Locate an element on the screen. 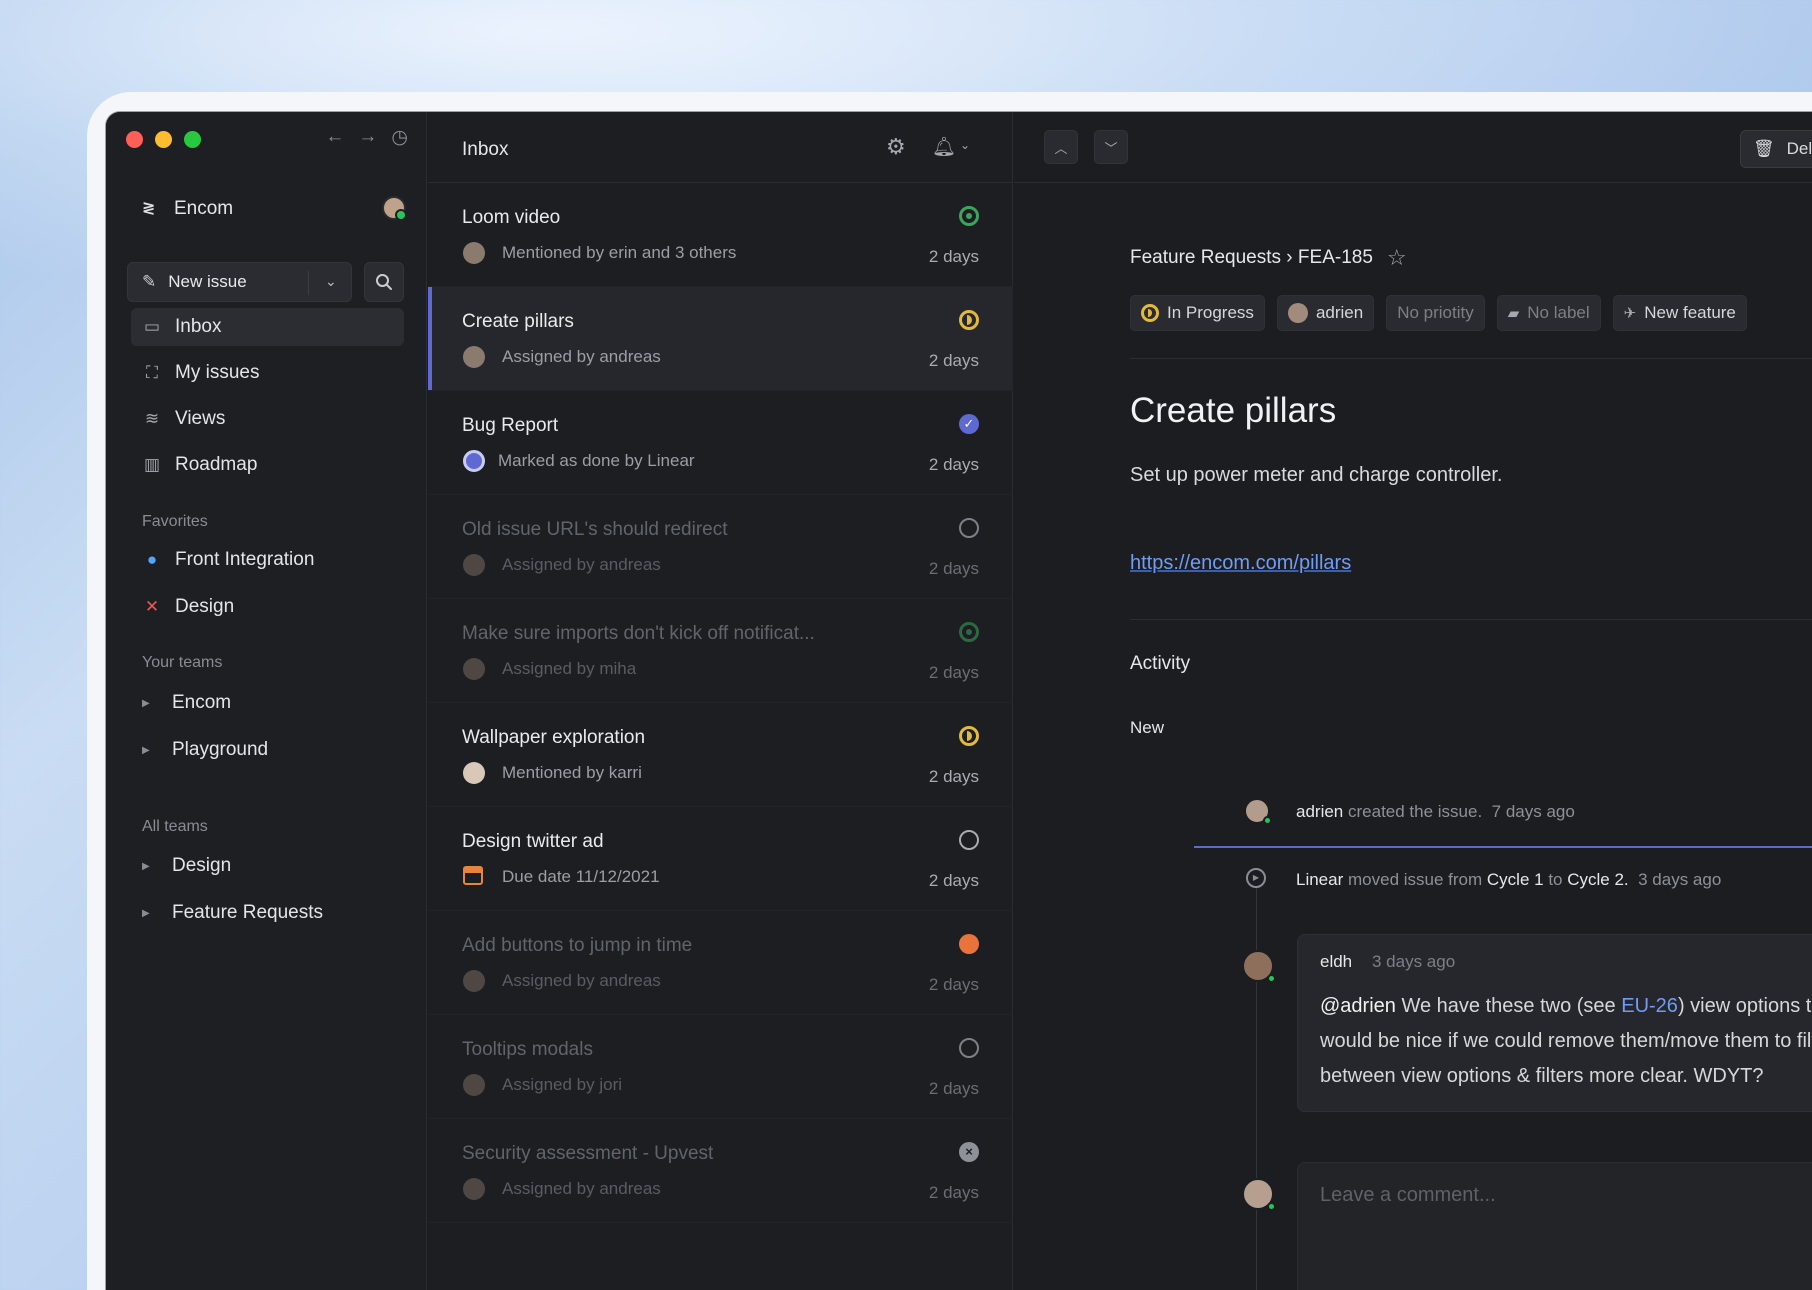 The image size is (1812, 1290). forward-arrow-icon: → is located at coordinates (367, 137).